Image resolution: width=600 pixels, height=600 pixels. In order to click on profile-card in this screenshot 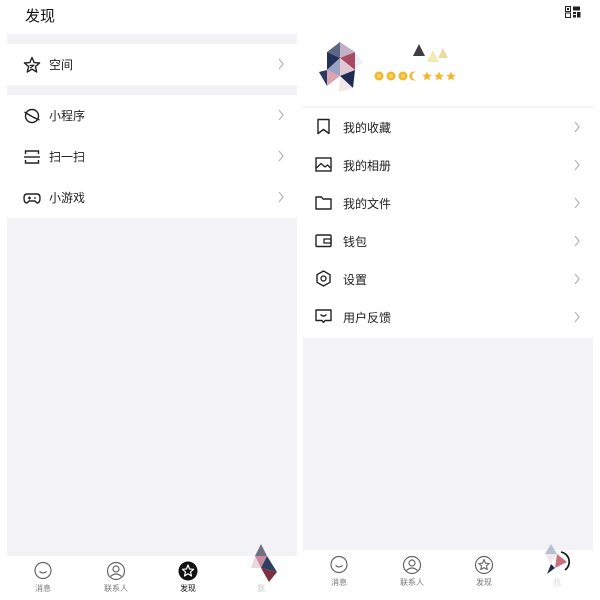, I will do `click(448, 72)`.